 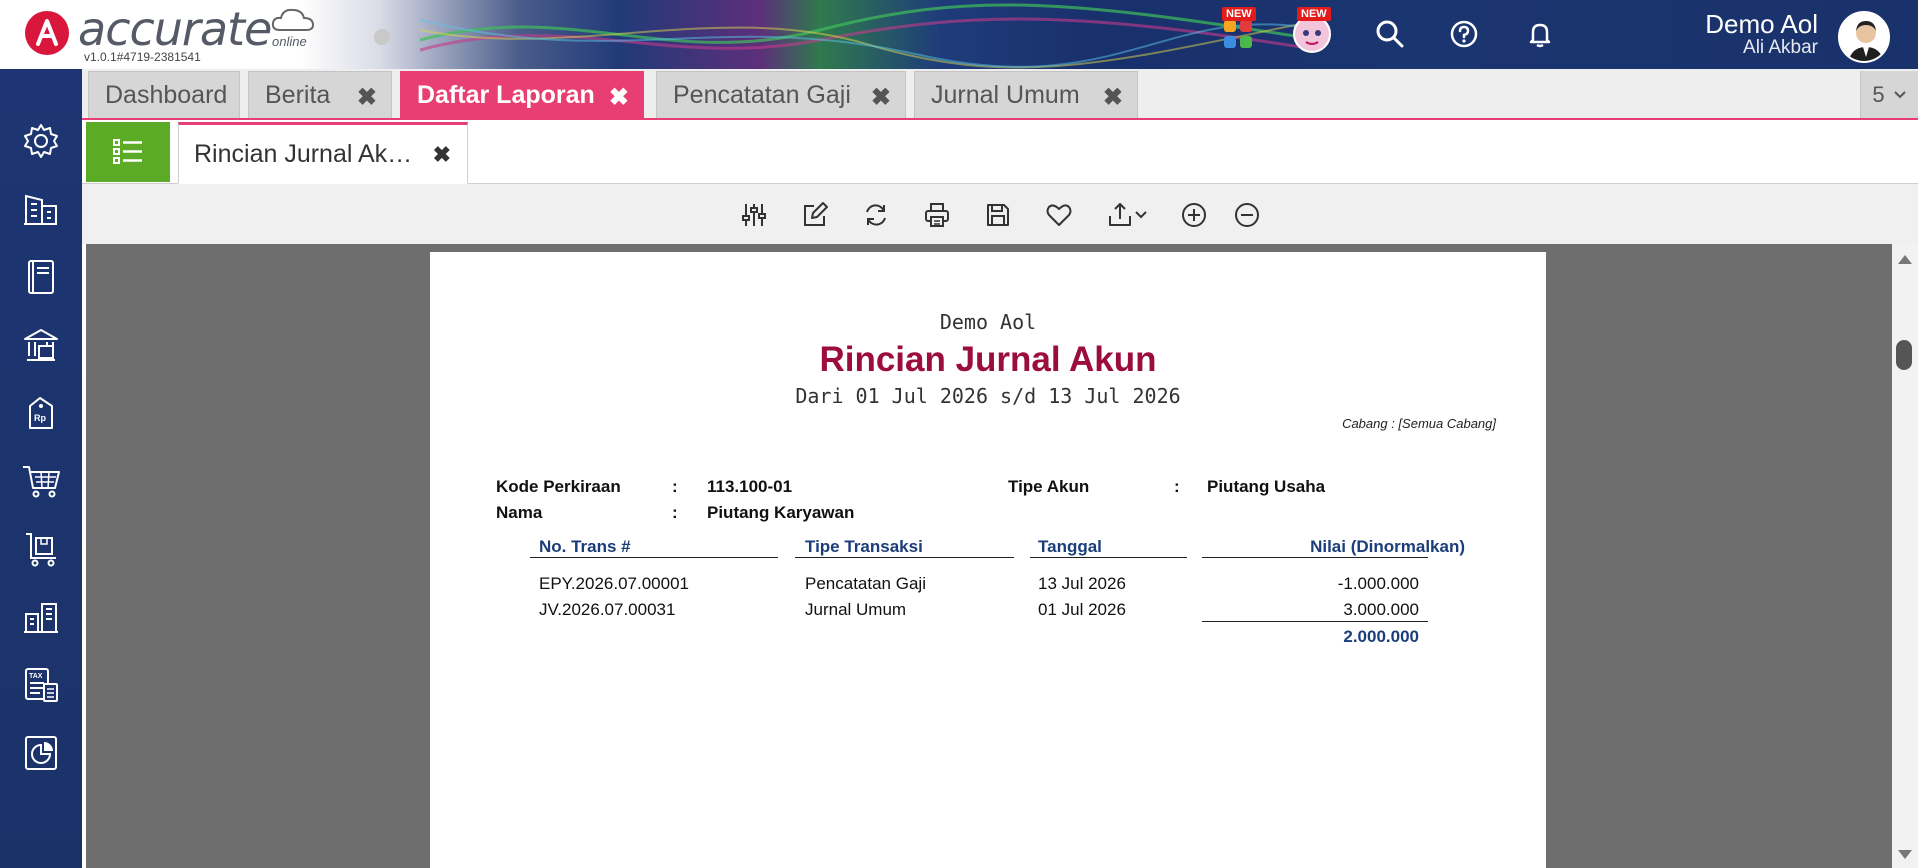 What do you see at coordinates (781, 512) in the screenshot?
I see `nama-value: Piutang Karyawan` at bounding box center [781, 512].